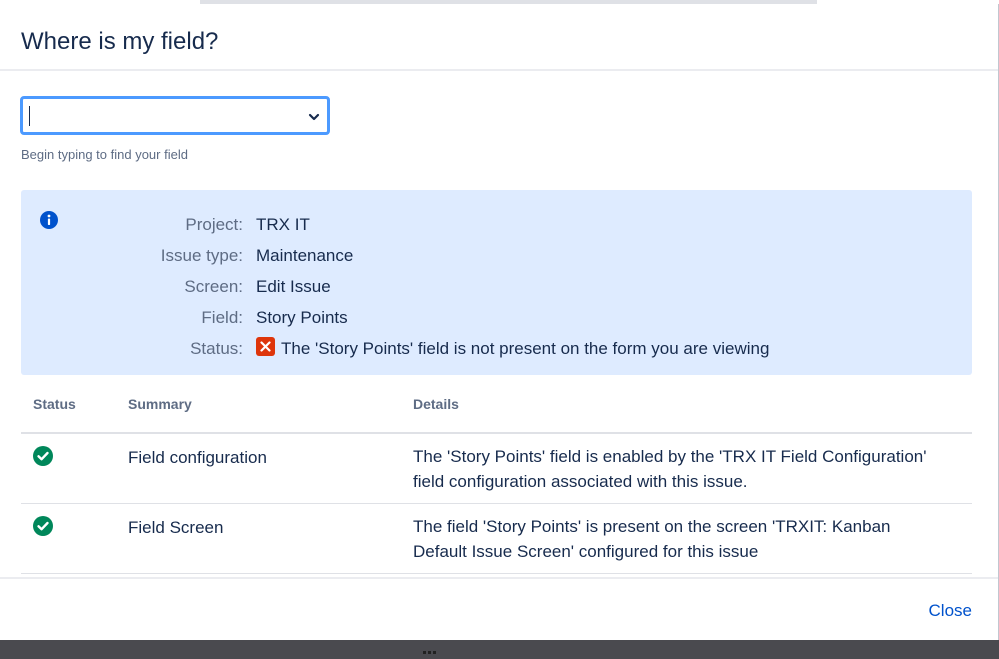 This screenshot has height=659, width=999. Describe the element at coordinates (104, 154) in the screenshot. I see `search-hint: Begin typing to find your field` at that location.